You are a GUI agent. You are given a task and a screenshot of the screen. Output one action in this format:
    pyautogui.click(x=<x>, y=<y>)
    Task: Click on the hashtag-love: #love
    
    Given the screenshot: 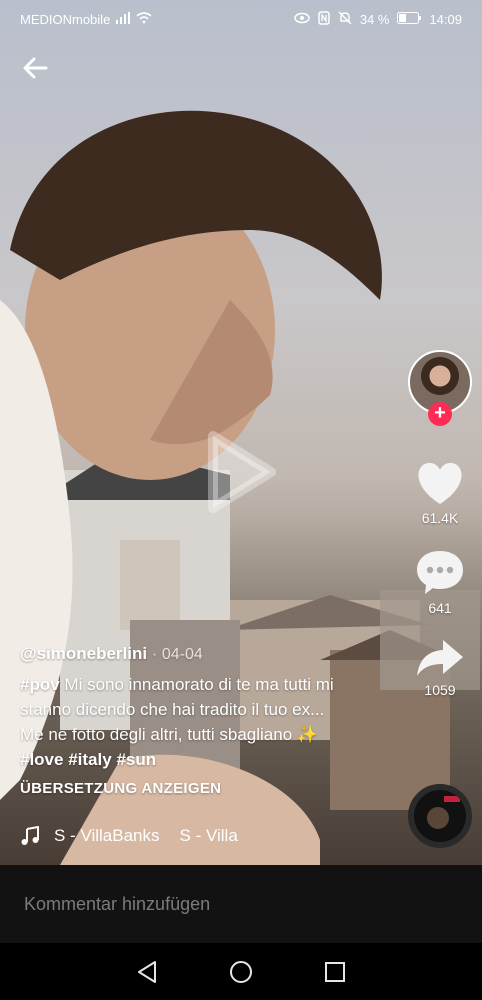 What is the action you would take?
    pyautogui.click(x=41, y=759)
    